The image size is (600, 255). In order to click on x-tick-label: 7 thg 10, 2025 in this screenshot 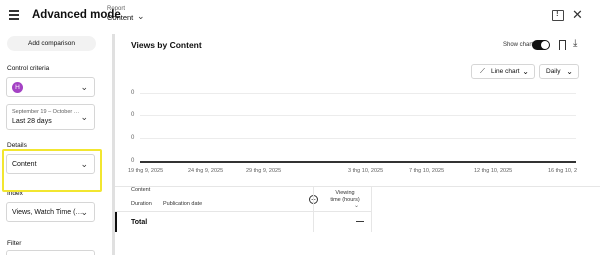, I will do `click(427, 171)`.